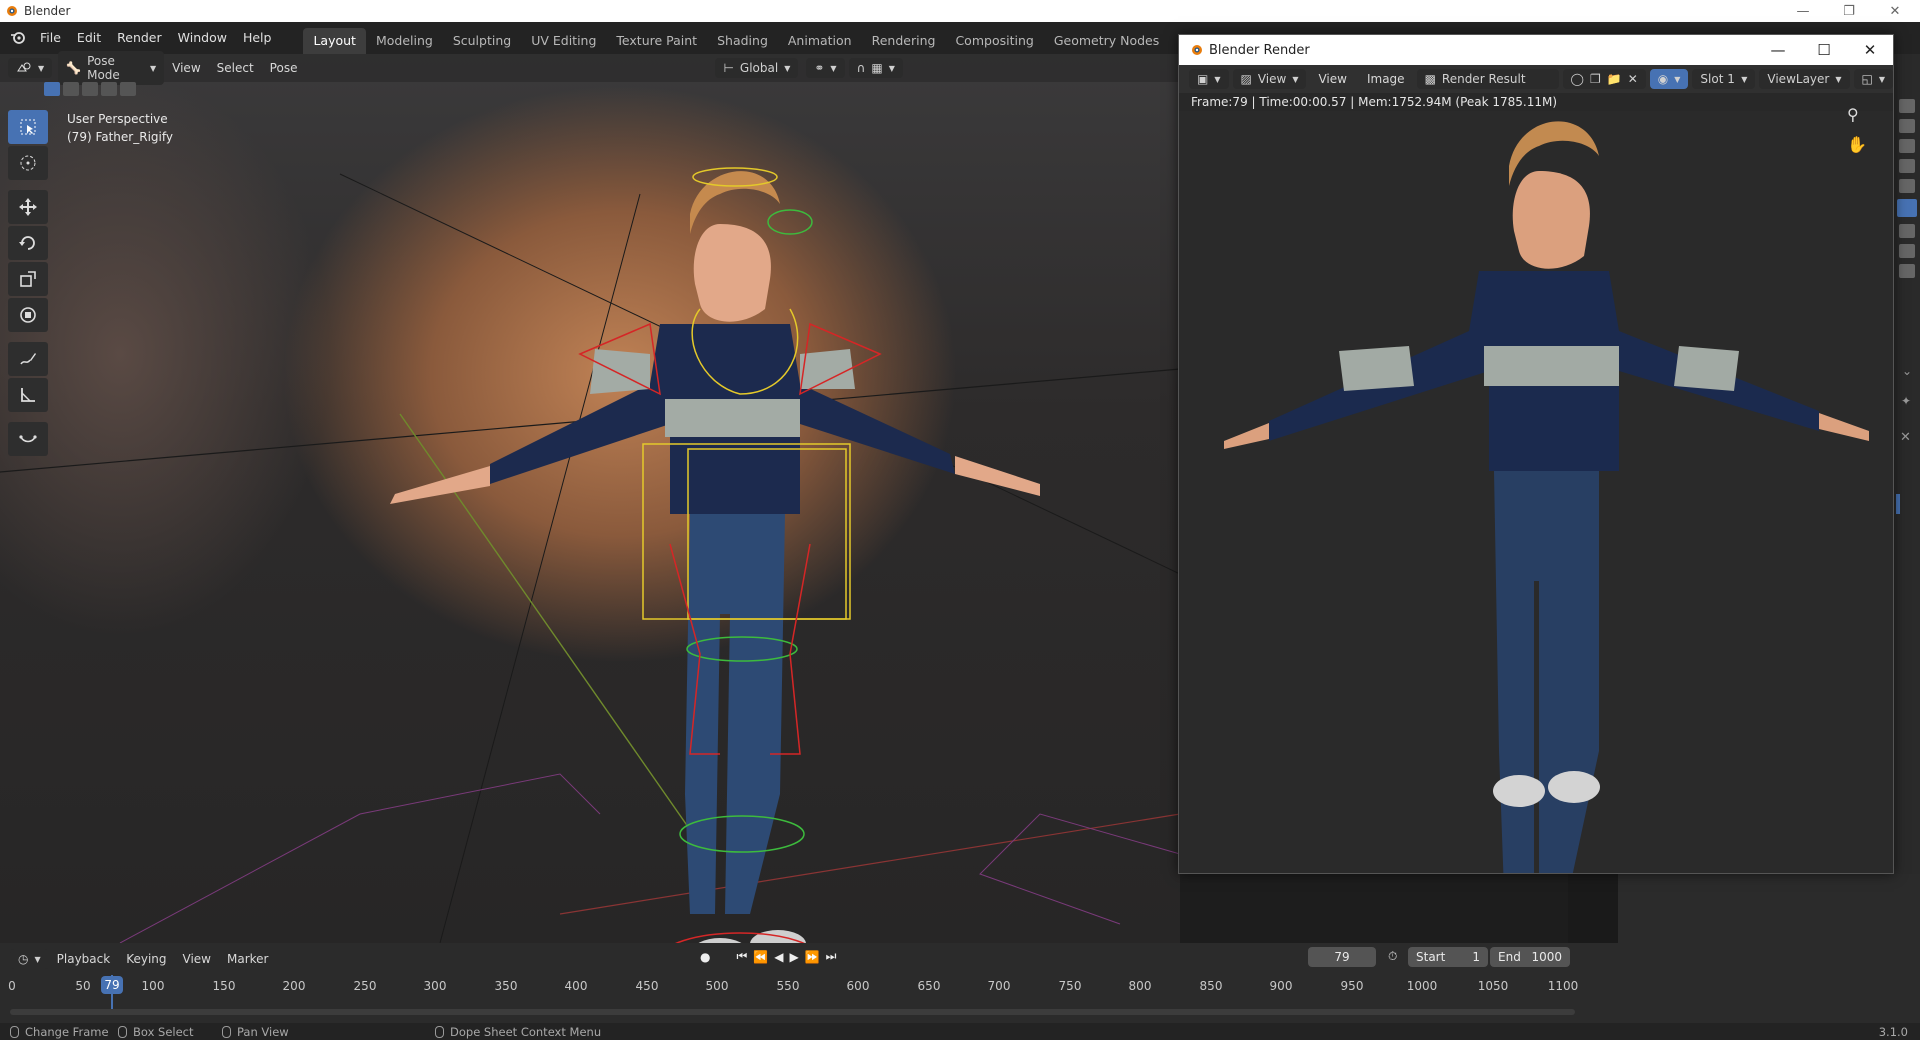  I want to click on render-maximize-button: ☐, so click(1824, 50).